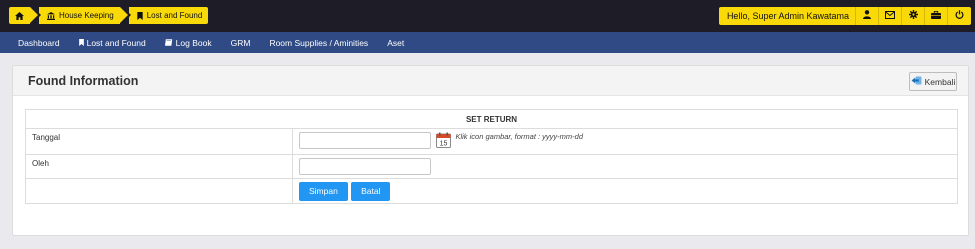  I want to click on nav-item-label: Aset, so click(396, 42).